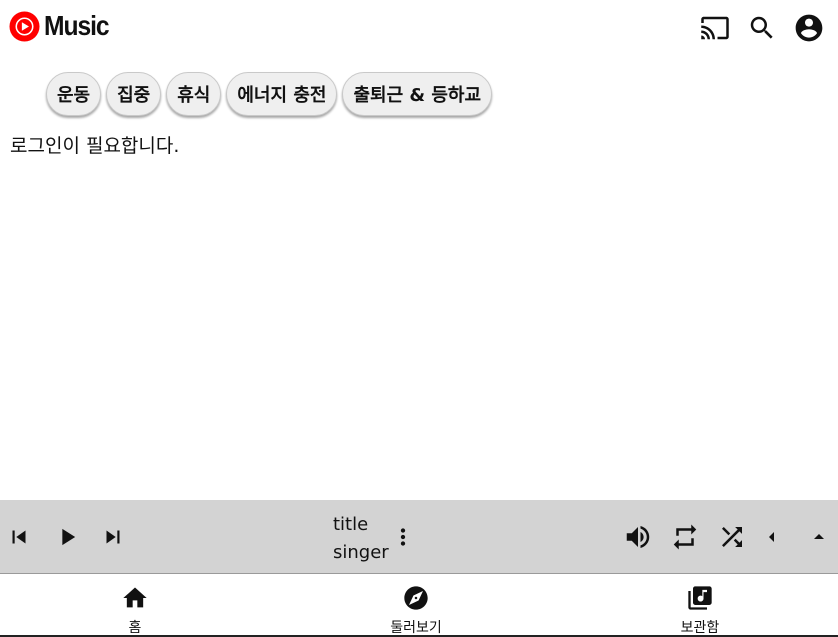 The height and width of the screenshot is (637, 838). Describe the element at coordinates (24, 26) in the screenshot. I see `youtube-music-logo-icon` at that location.